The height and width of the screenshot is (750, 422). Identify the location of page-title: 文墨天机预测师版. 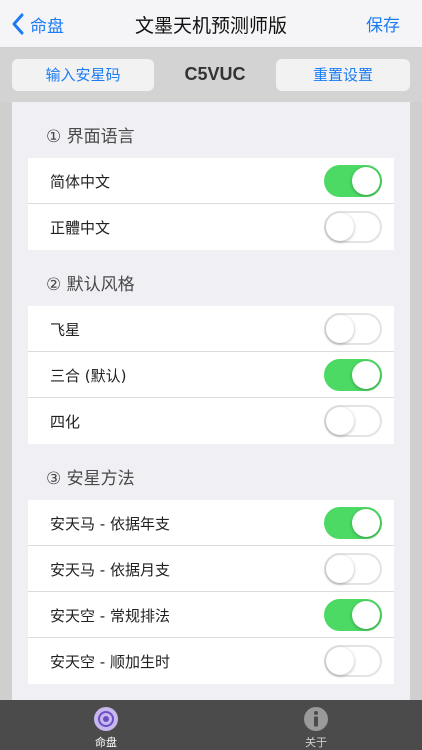
(210, 26).